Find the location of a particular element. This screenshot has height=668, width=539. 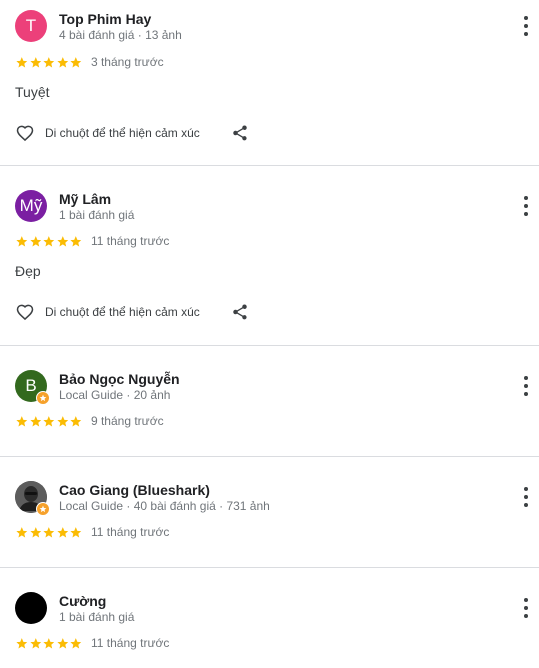

reviewer-meta: 4 bài đánh giá · 13 ảnh is located at coordinates (120, 35).